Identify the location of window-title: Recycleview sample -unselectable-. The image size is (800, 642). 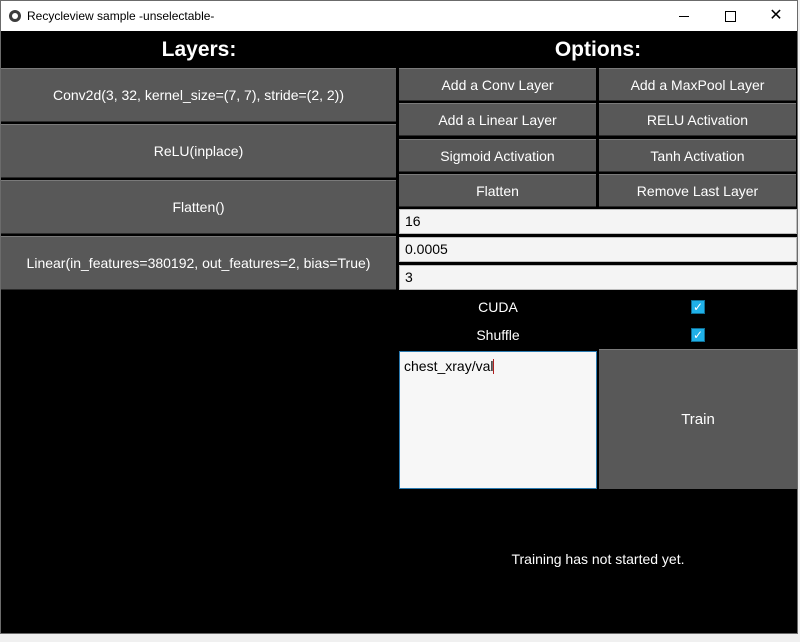
(121, 16).